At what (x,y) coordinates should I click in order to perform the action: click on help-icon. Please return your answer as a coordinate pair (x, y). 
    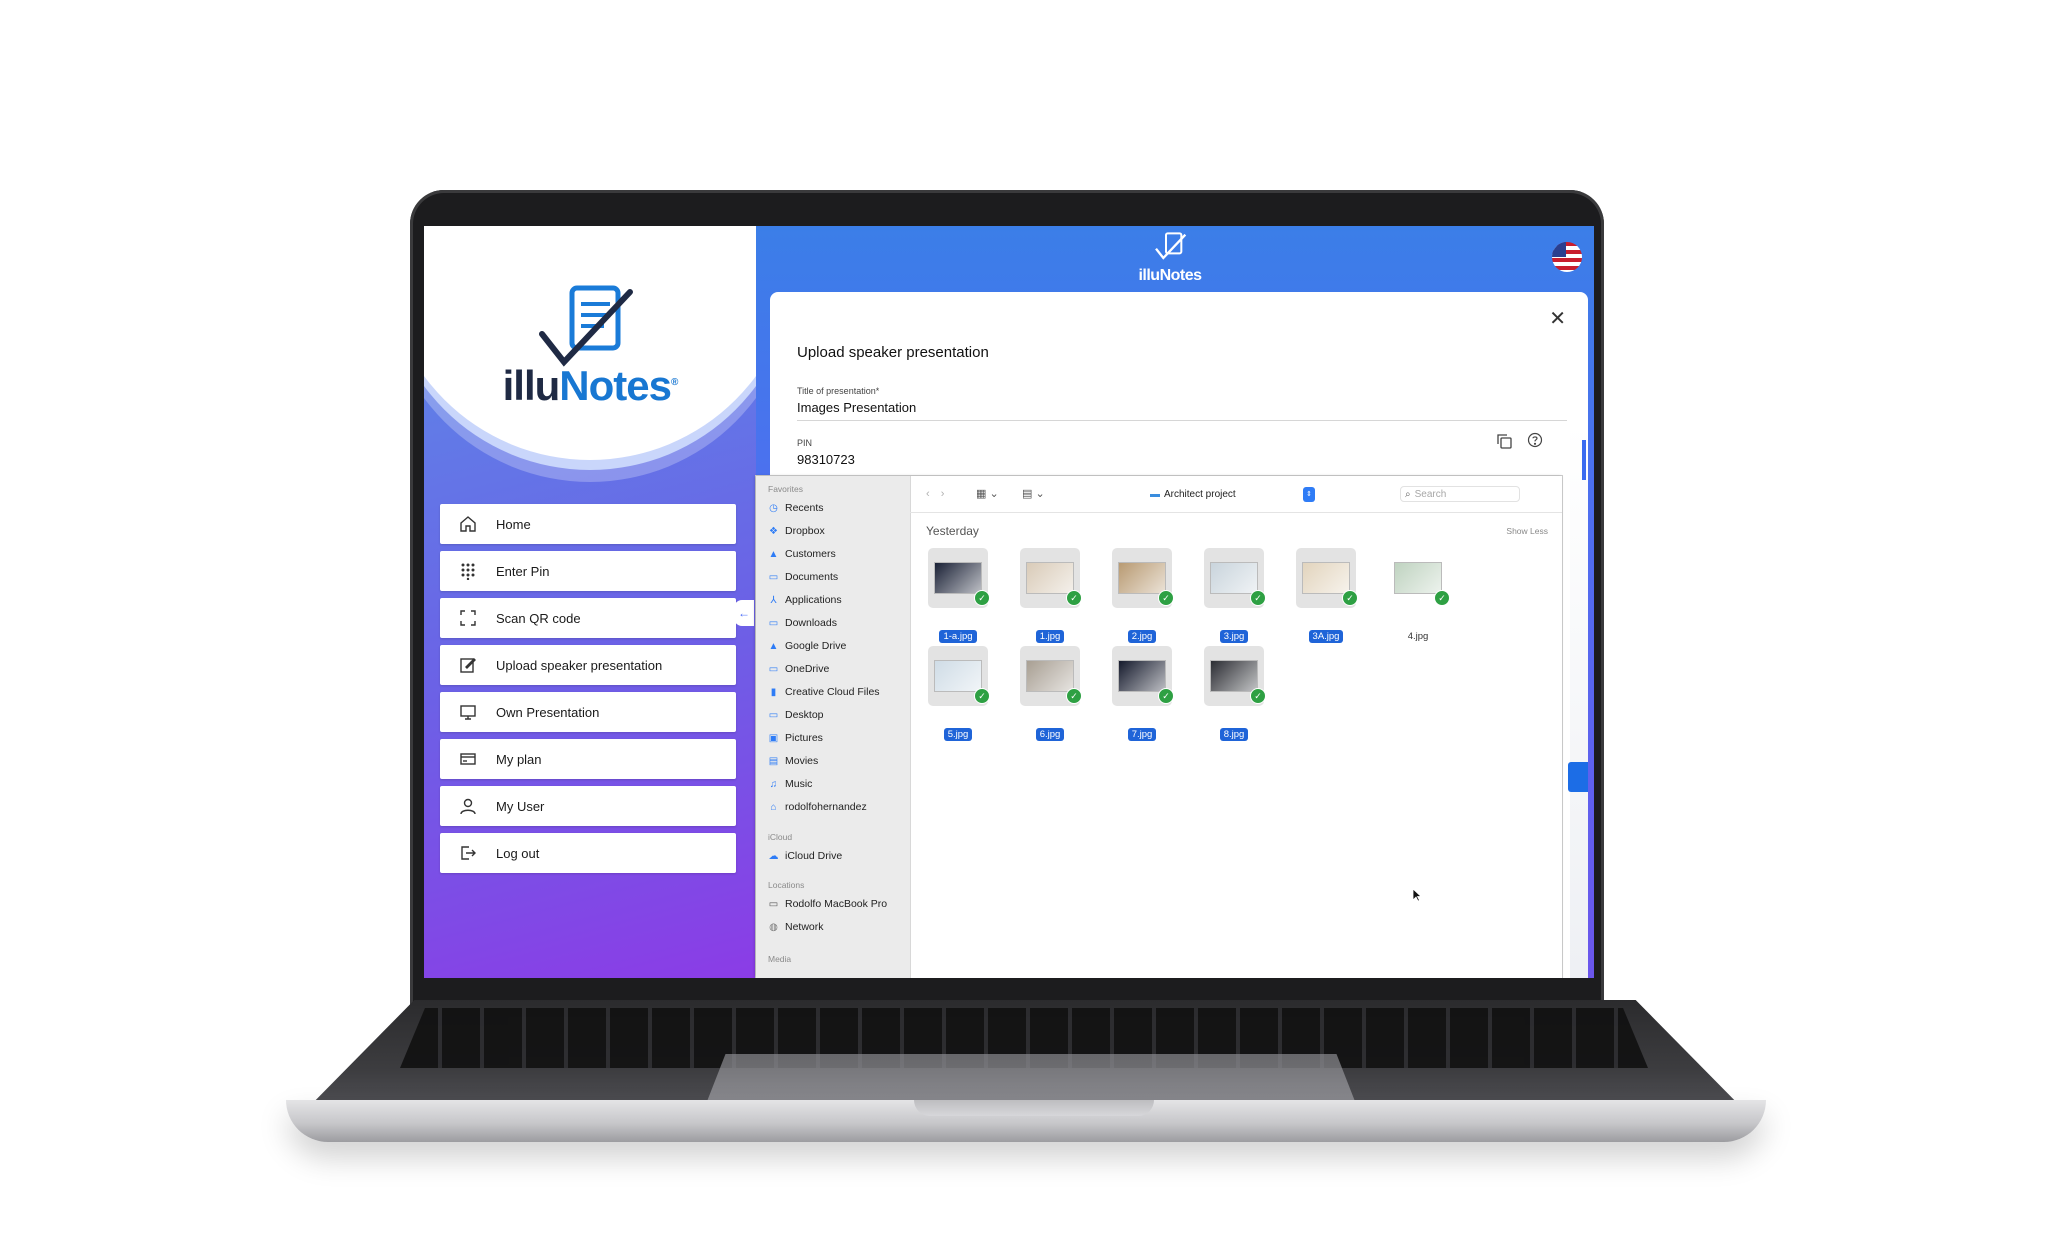
    Looking at the image, I should click on (1535, 442).